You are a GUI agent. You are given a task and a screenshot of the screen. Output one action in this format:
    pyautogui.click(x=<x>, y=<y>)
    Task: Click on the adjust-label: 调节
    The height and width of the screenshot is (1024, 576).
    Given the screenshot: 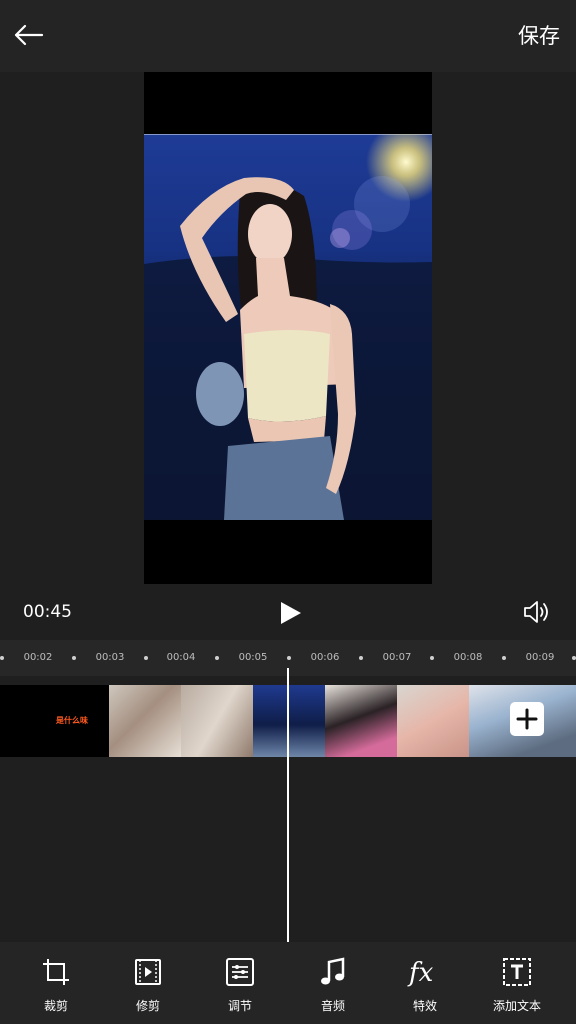 What is the action you would take?
    pyautogui.click(x=239, y=1006)
    